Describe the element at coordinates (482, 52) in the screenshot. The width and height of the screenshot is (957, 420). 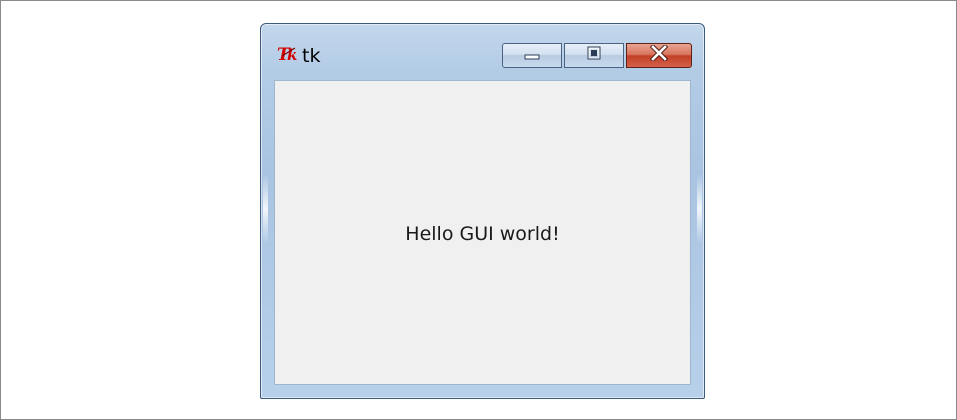
I see `title-bar: T k tk` at that location.